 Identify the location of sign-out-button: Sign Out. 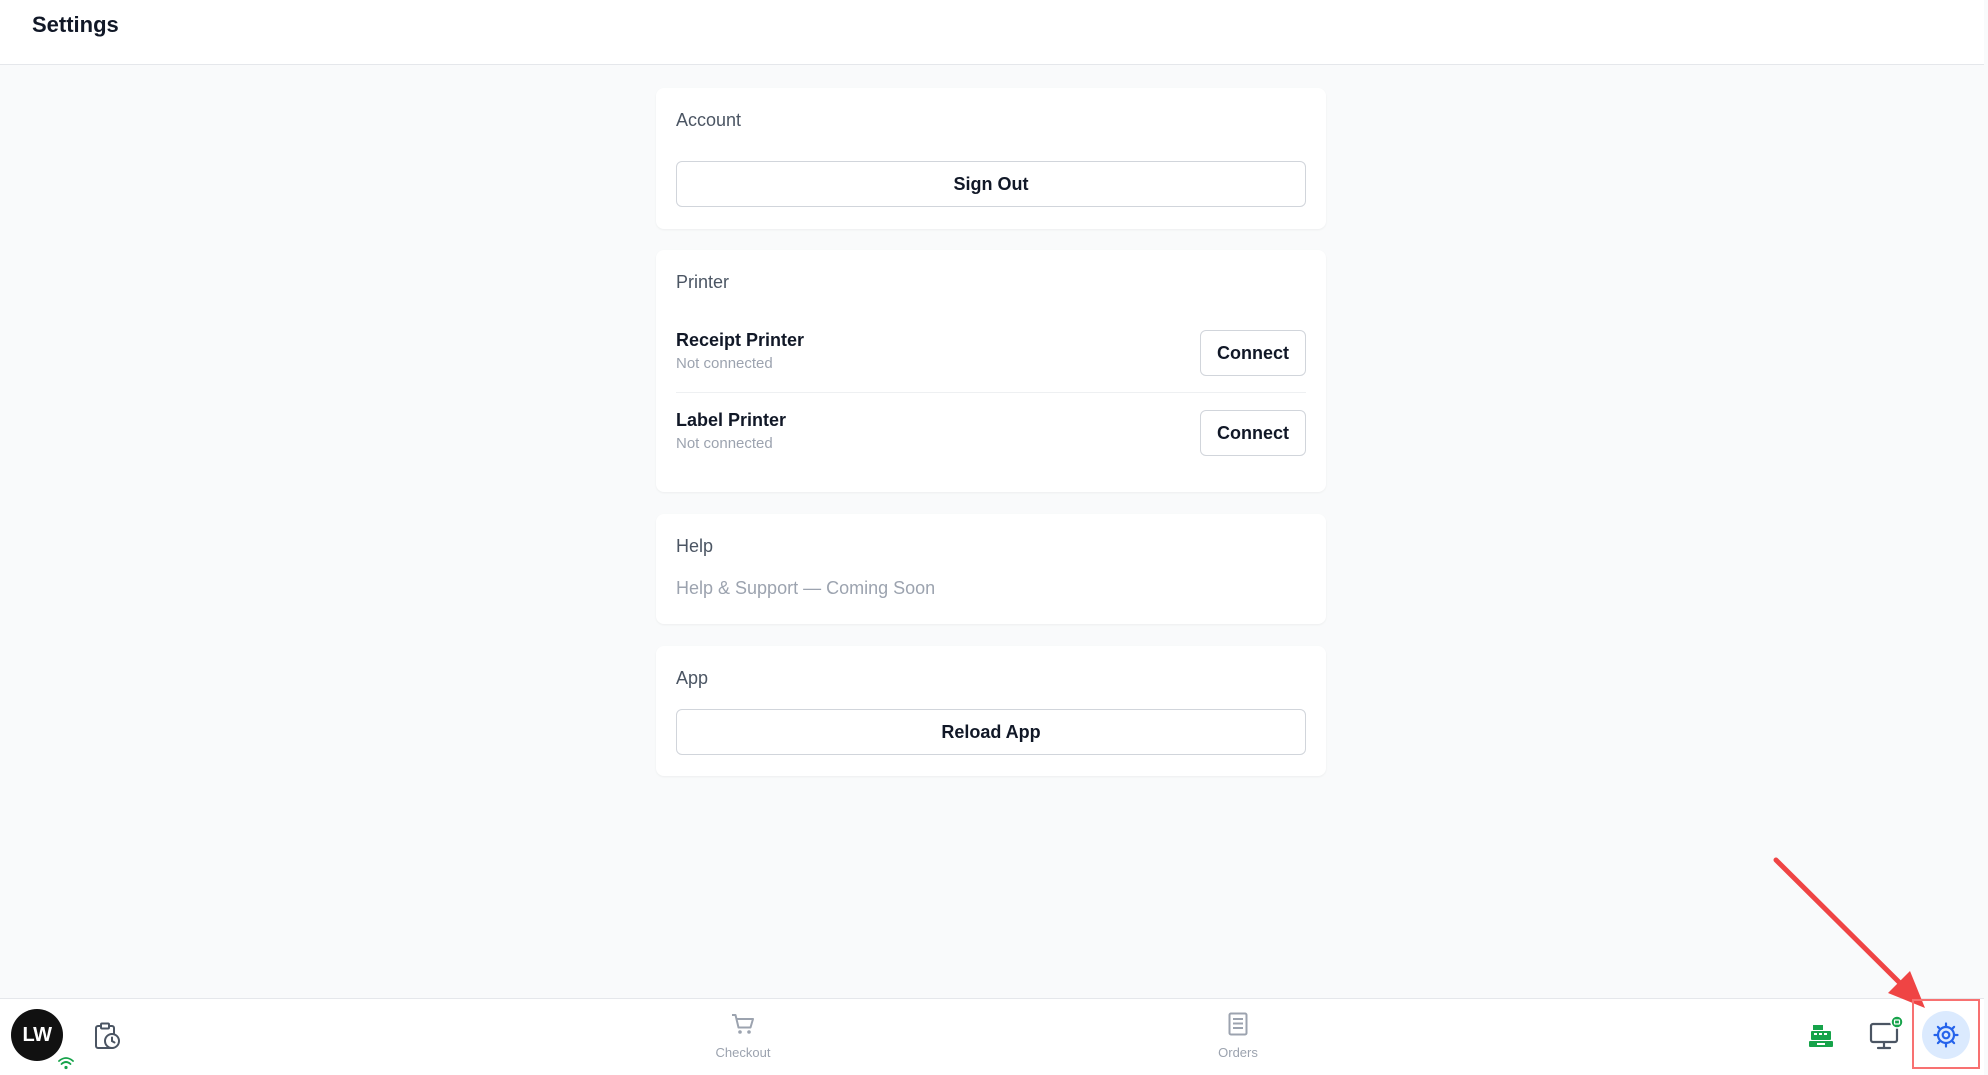
(991, 184).